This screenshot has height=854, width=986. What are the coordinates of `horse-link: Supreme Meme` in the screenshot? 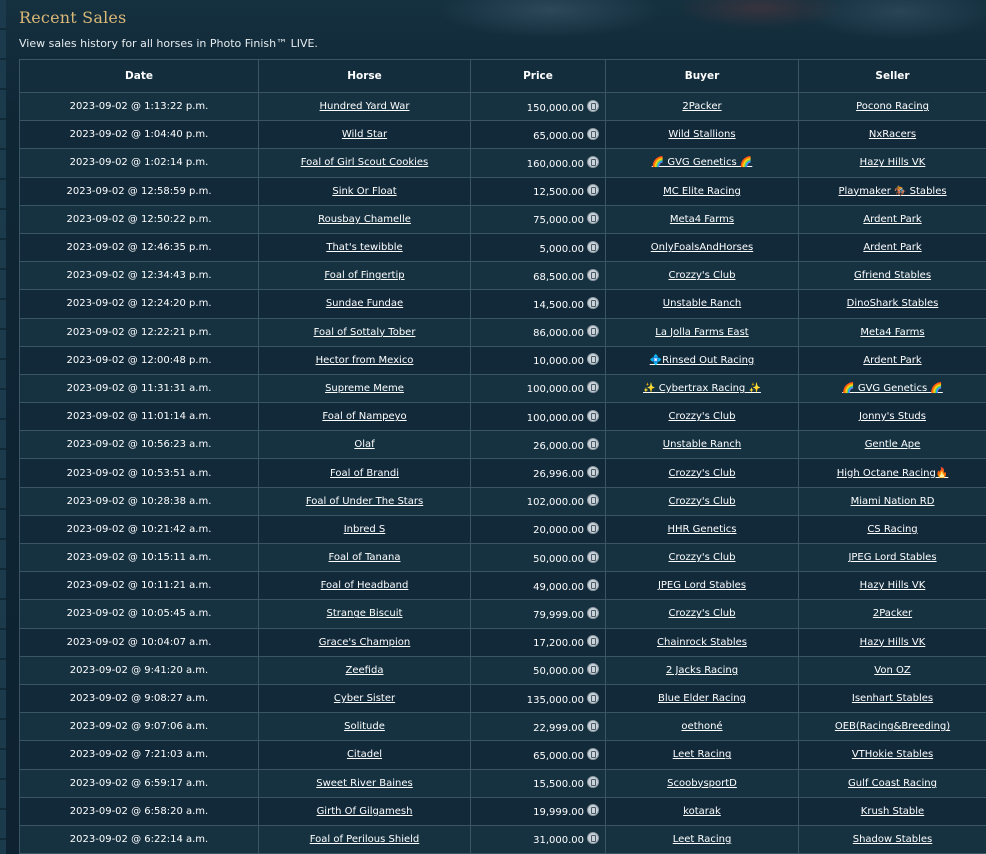 It's located at (364, 388).